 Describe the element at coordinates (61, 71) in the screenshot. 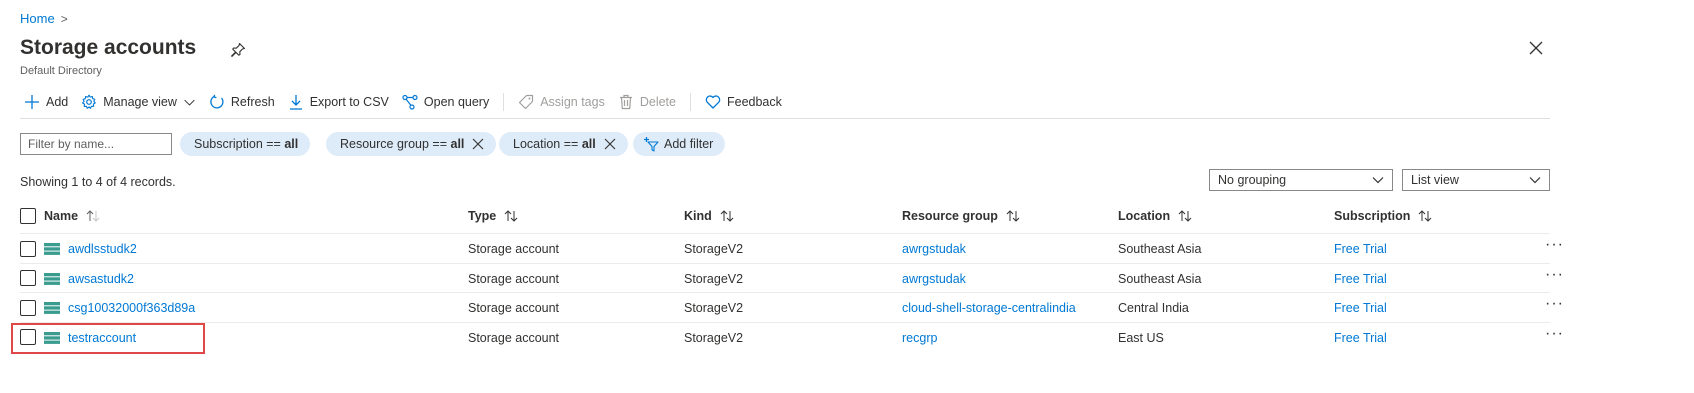

I see `page-subtitle: Default Directory` at that location.